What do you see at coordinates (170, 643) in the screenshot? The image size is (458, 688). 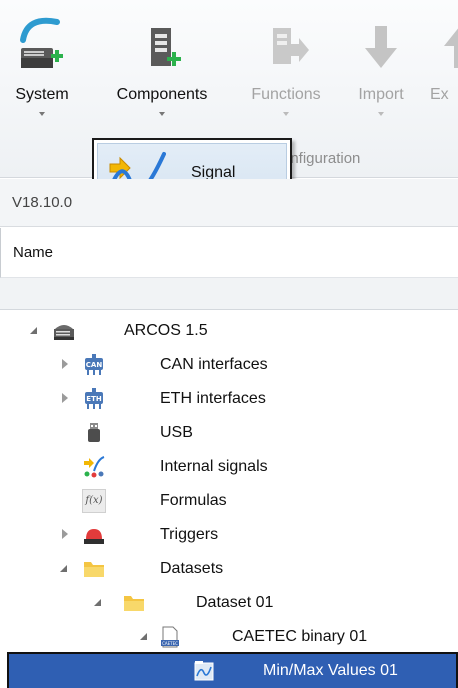 I see `binary-file-icon-text: CAETEC` at bounding box center [170, 643].